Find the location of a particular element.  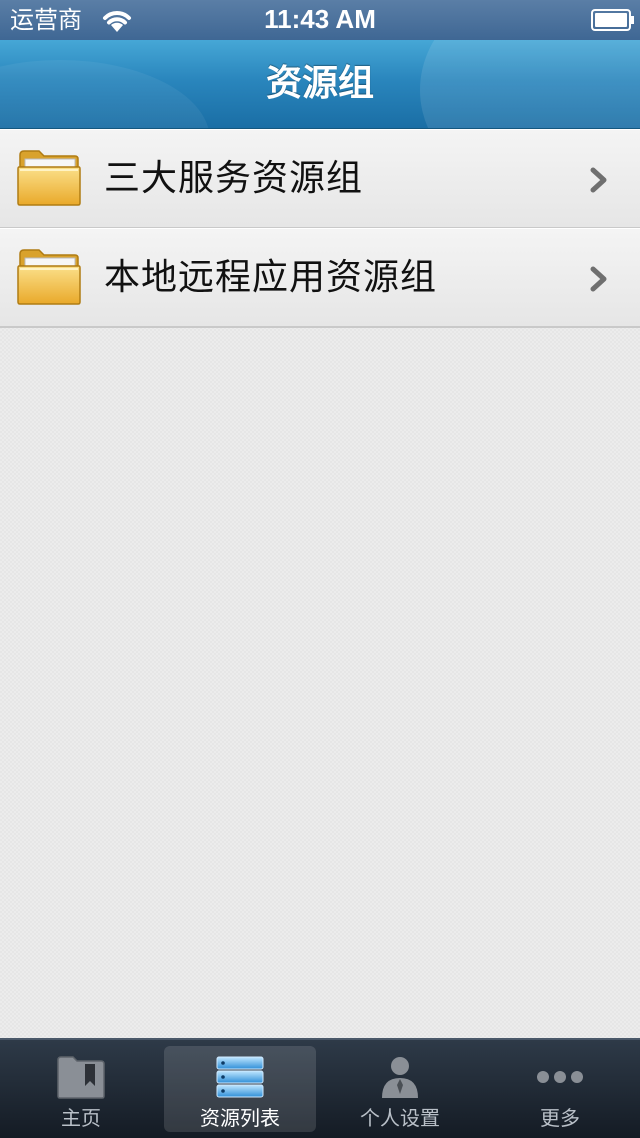

navigation-bar: 资源组 is located at coordinates (320, 84).